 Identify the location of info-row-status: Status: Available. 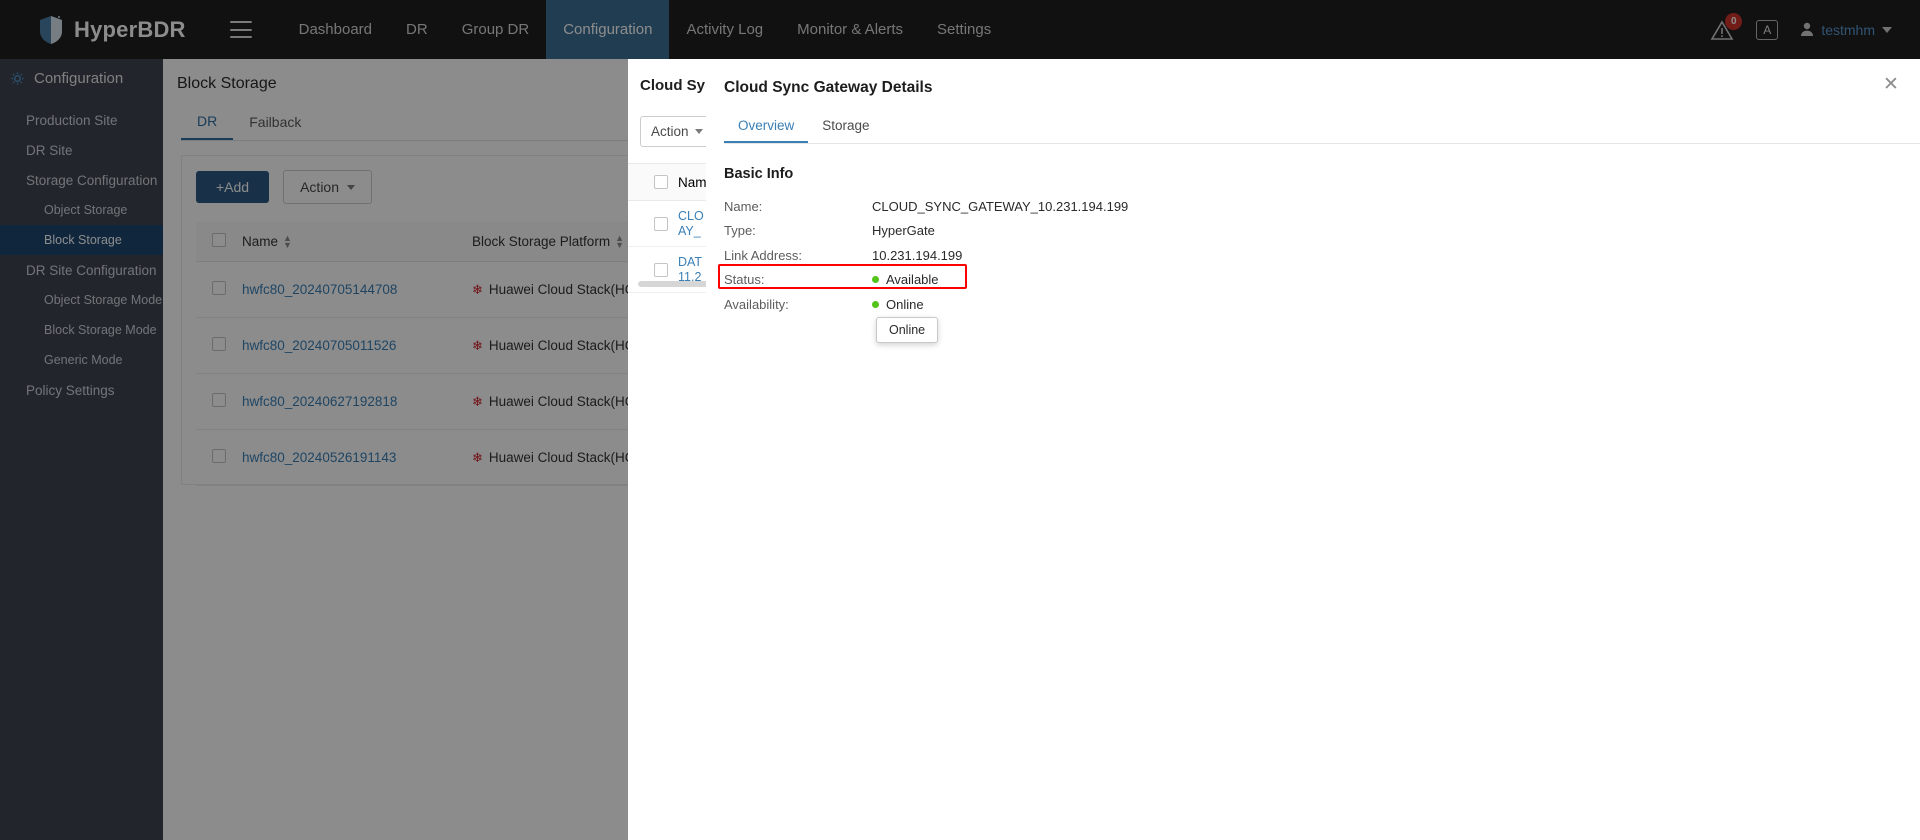
(1322, 280).